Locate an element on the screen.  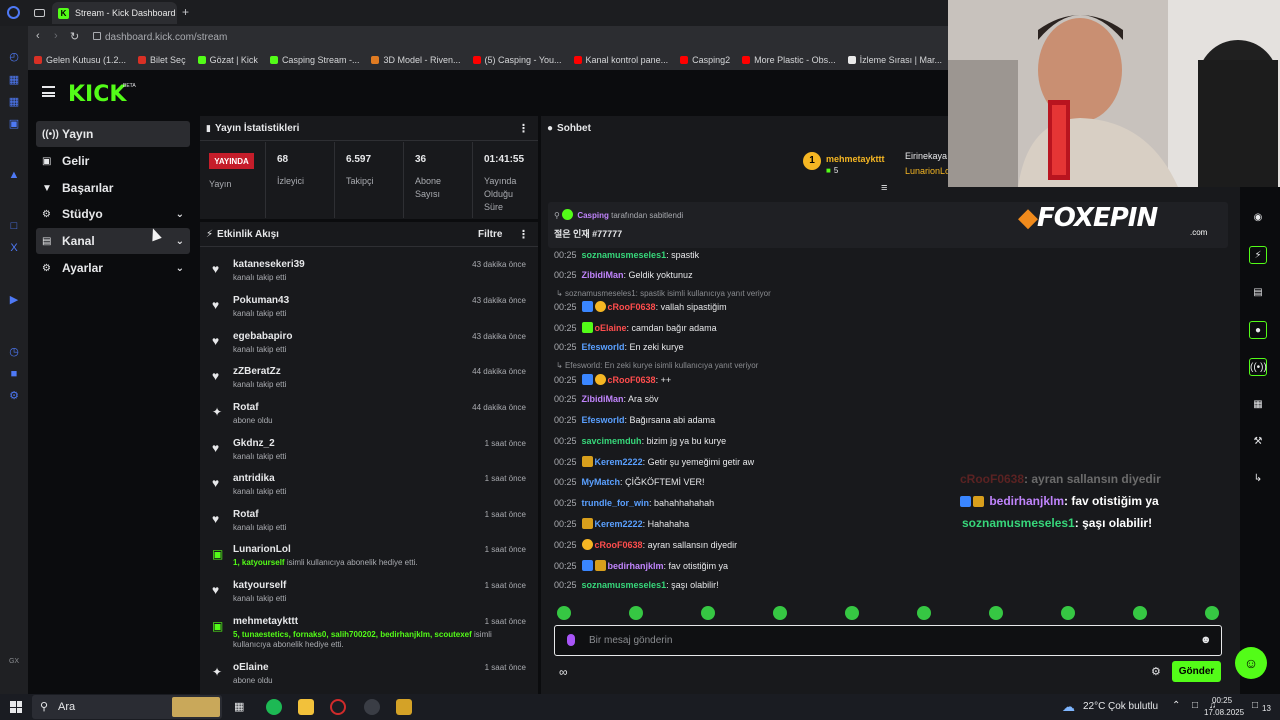
stats-more-icon: ⋮ is located at coordinates (523, 128).